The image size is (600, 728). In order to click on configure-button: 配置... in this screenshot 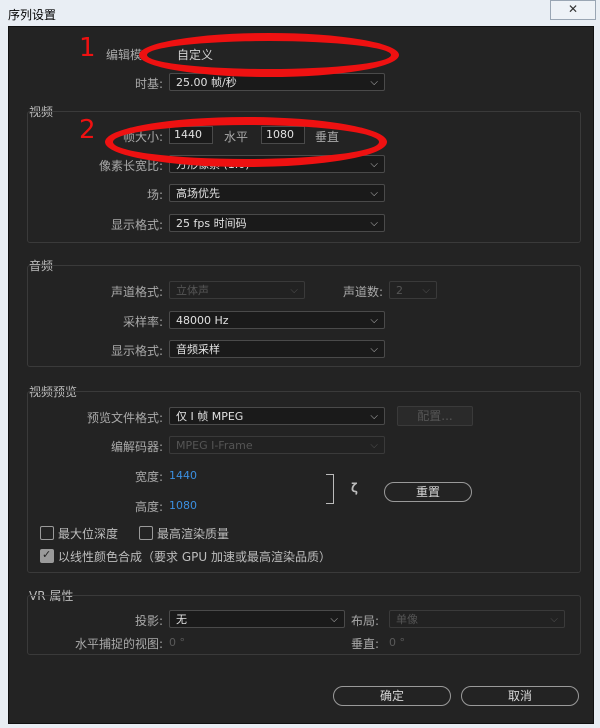, I will do `click(435, 416)`.